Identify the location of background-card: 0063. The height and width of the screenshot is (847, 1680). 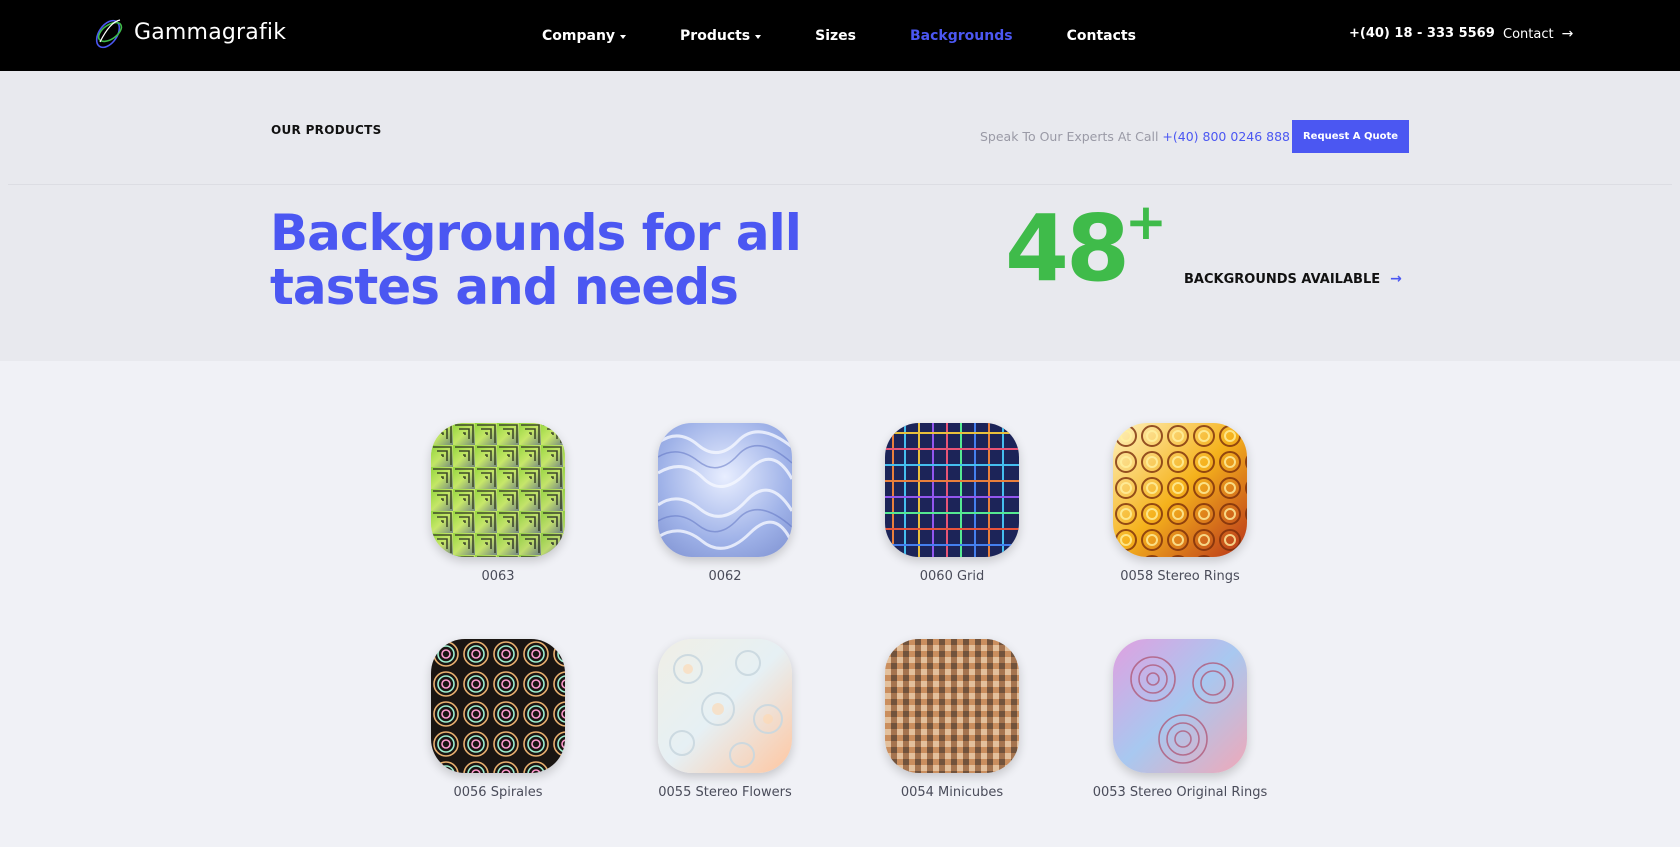
(498, 503).